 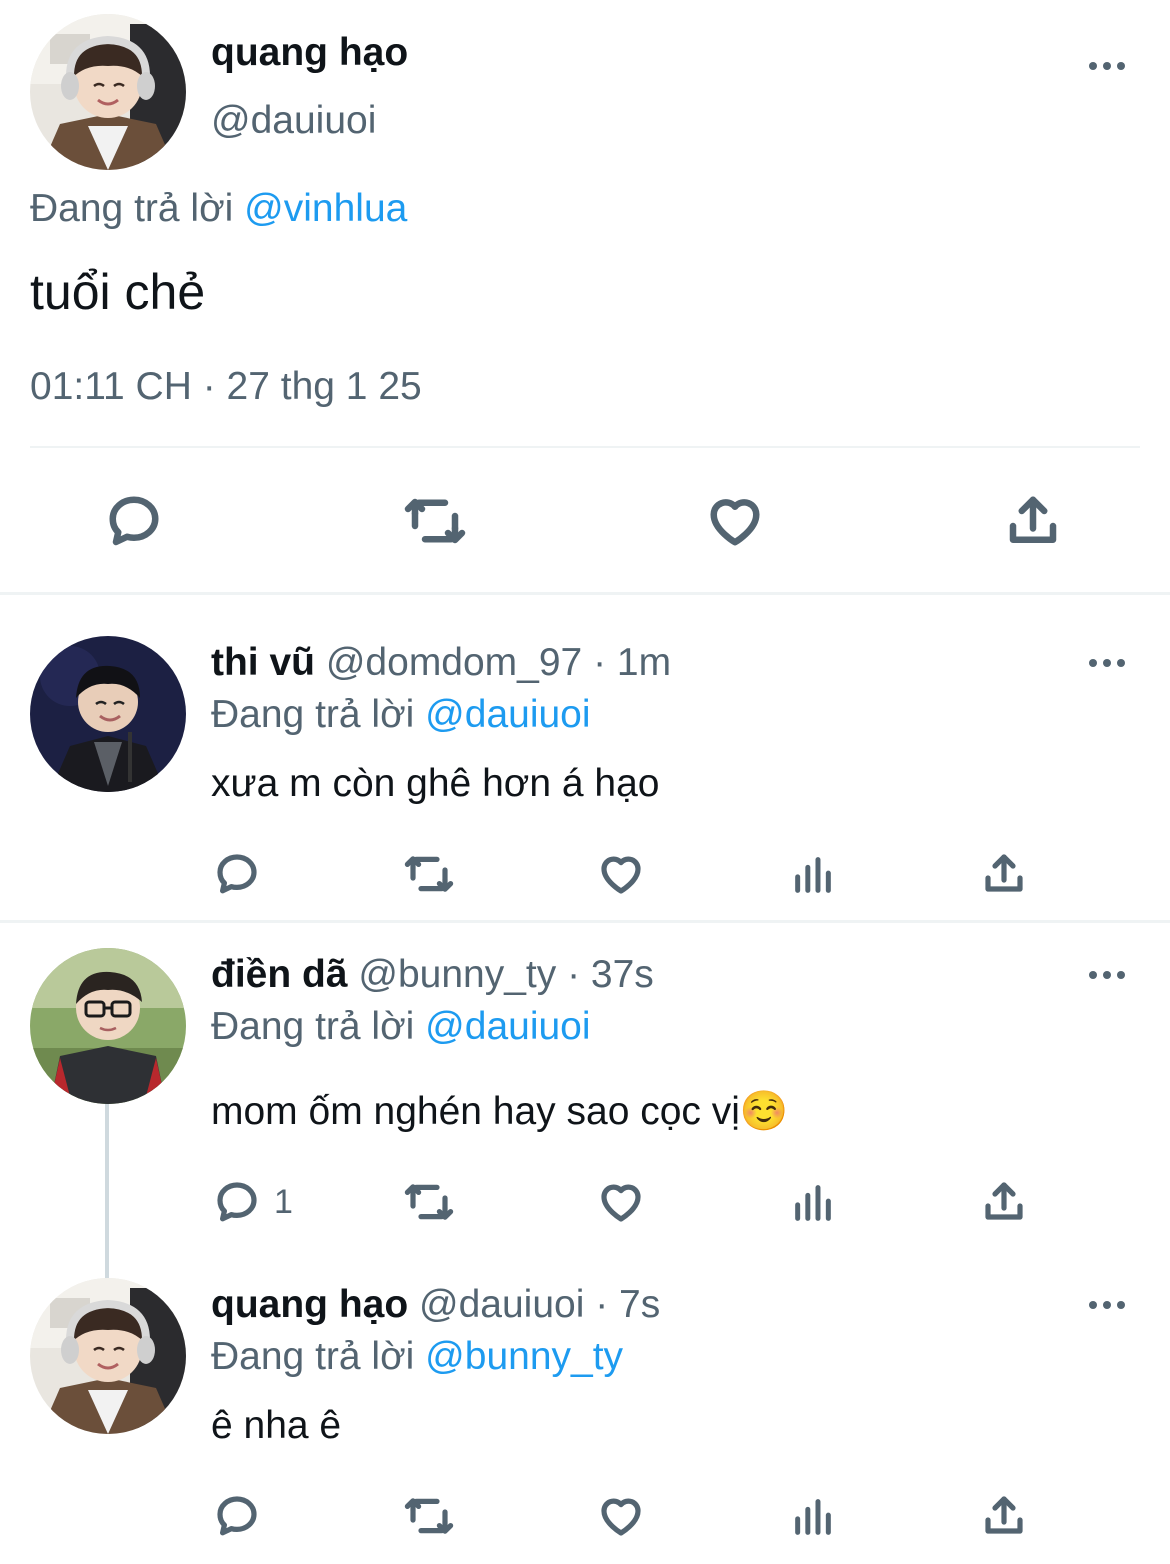 I want to click on smiling-face-emoji: ☺️, so click(x=764, y=1111).